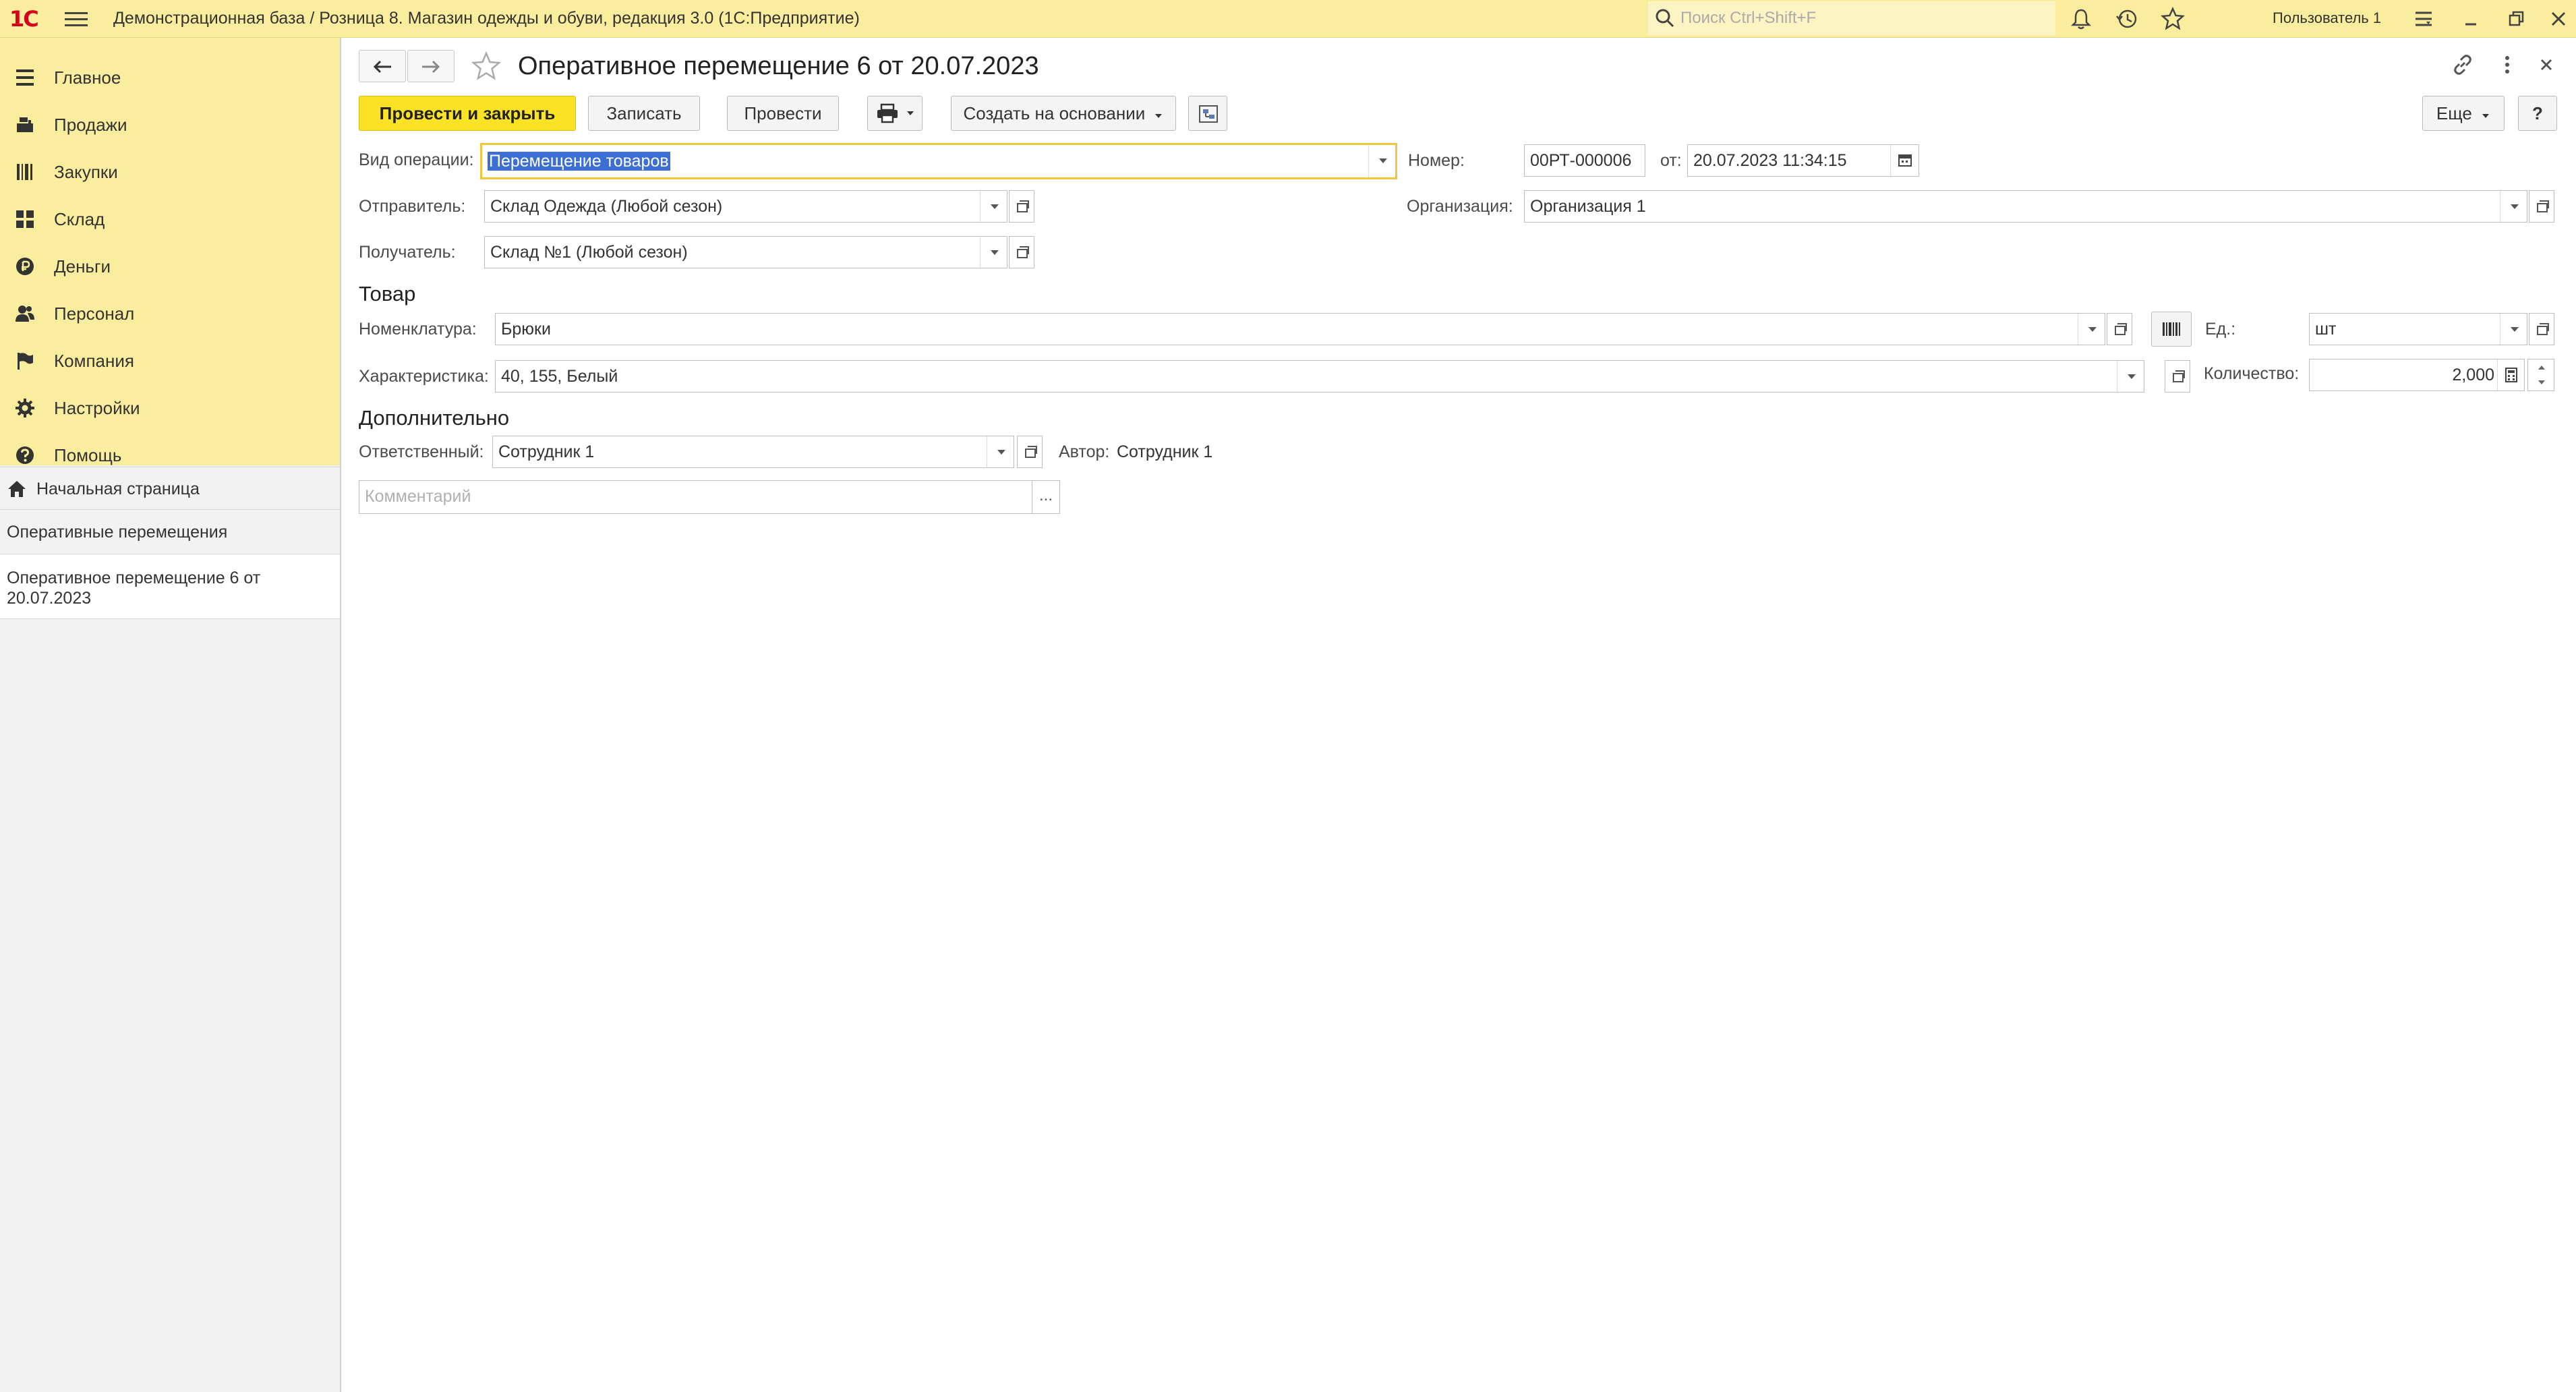 This screenshot has width=2576, height=1392. I want to click on sidebar-item-money: Деньги, so click(170, 266).